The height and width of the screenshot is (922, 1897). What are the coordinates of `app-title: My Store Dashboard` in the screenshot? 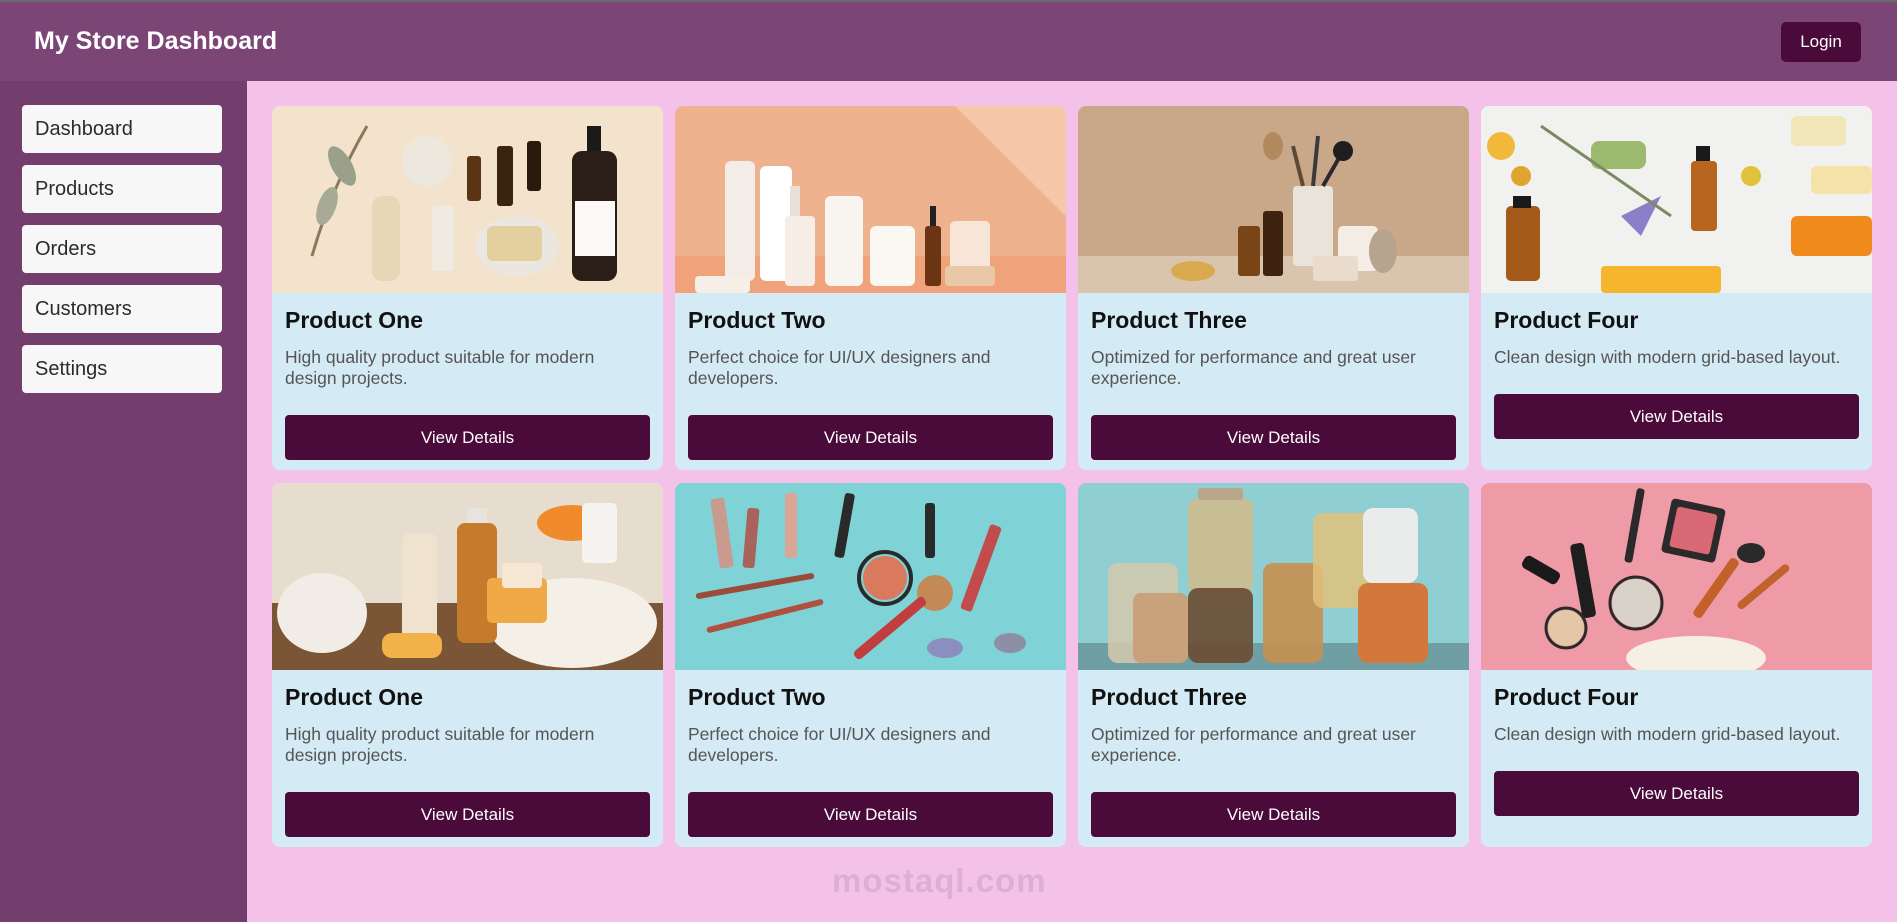 It's located at (156, 41).